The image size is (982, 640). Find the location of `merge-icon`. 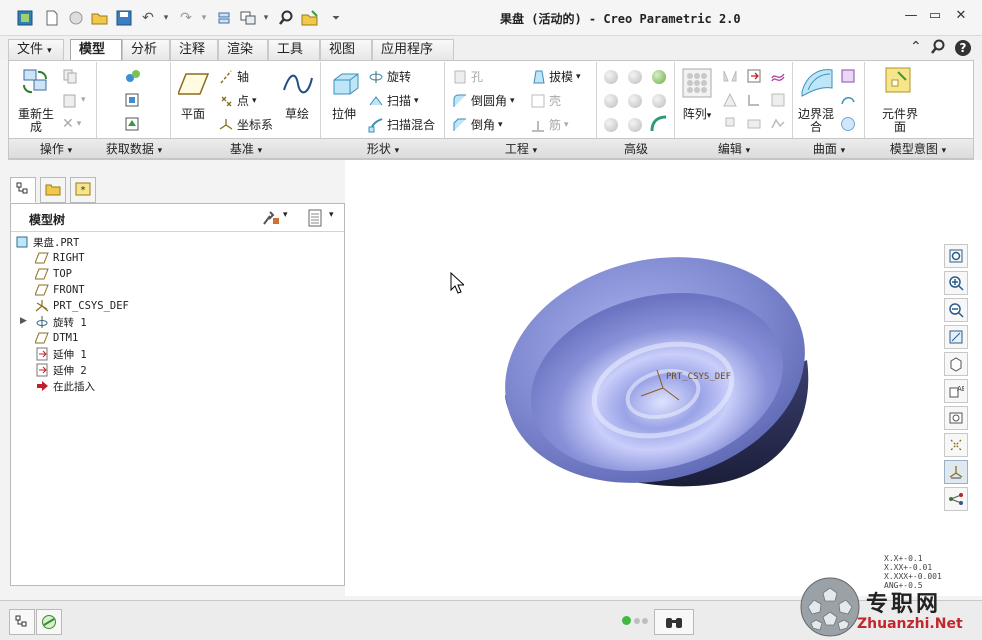

merge-icon is located at coordinates (730, 100).